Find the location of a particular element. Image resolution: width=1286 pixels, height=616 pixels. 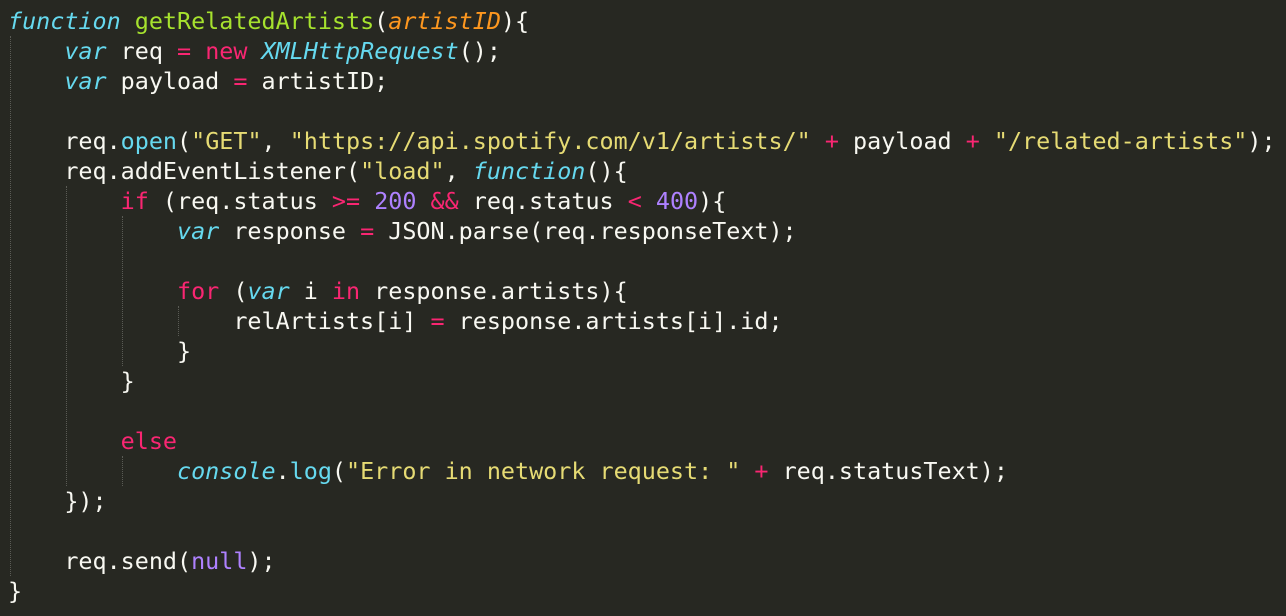

code-token: (); is located at coordinates (479, 51).